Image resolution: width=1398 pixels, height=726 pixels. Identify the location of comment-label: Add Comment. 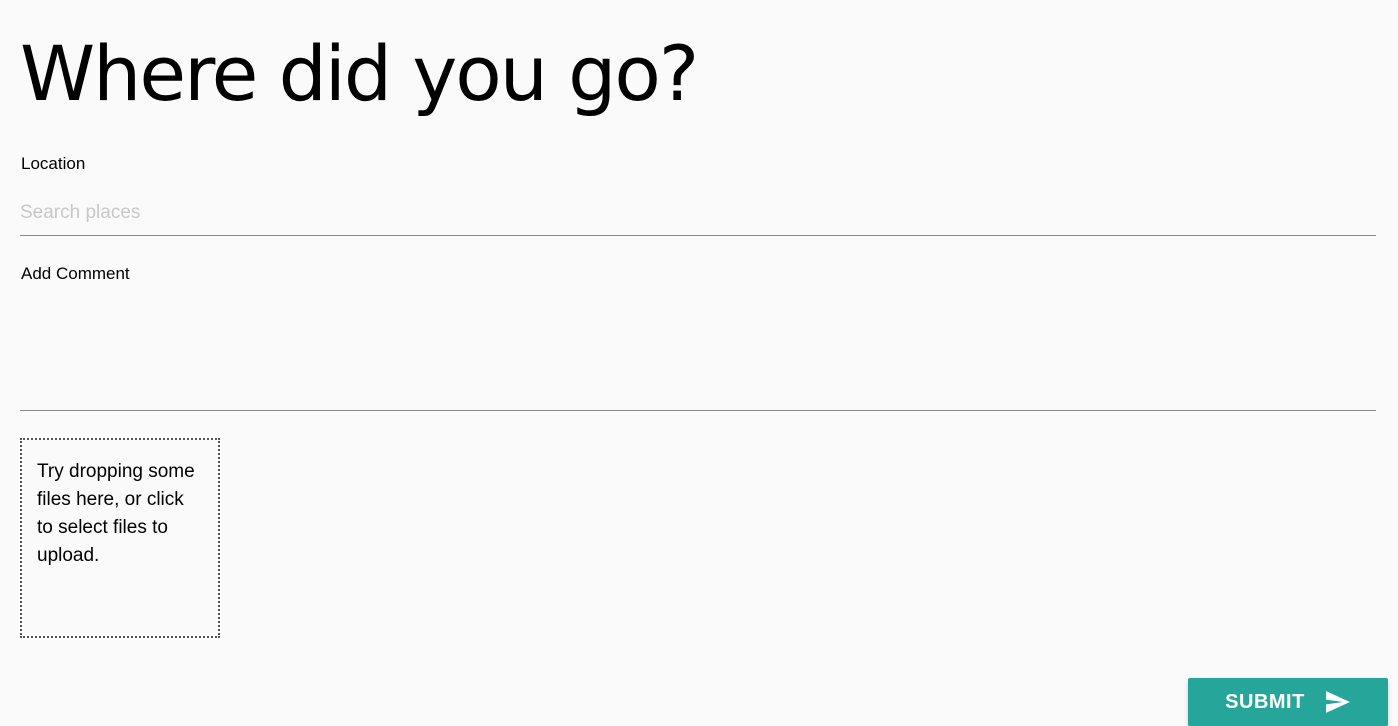
(75, 273).